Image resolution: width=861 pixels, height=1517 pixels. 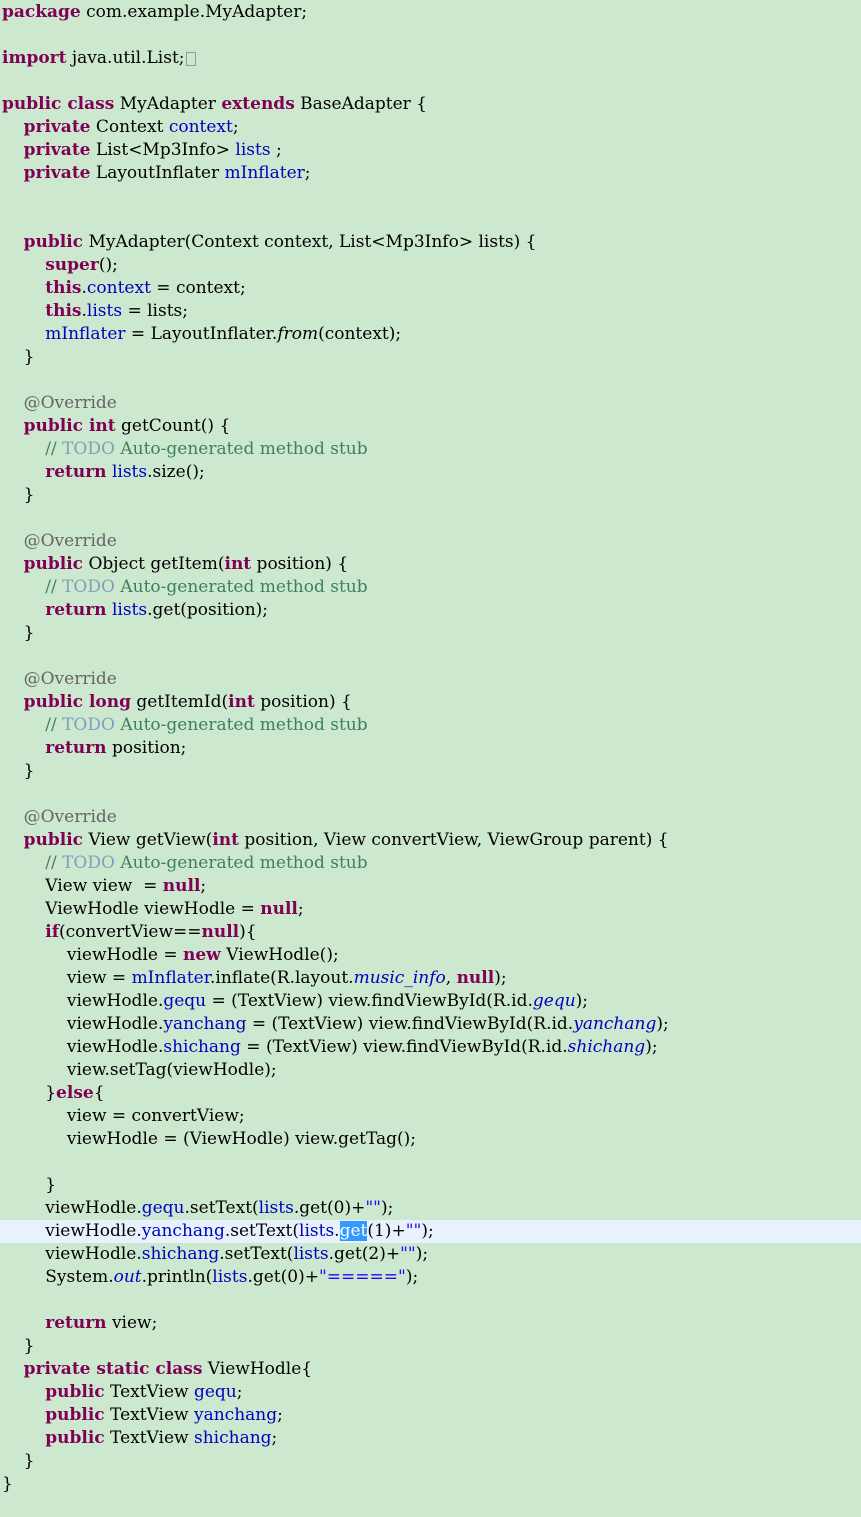 I want to click on code-line: public Object getItem(int position) {, so click(x=430, y=564).